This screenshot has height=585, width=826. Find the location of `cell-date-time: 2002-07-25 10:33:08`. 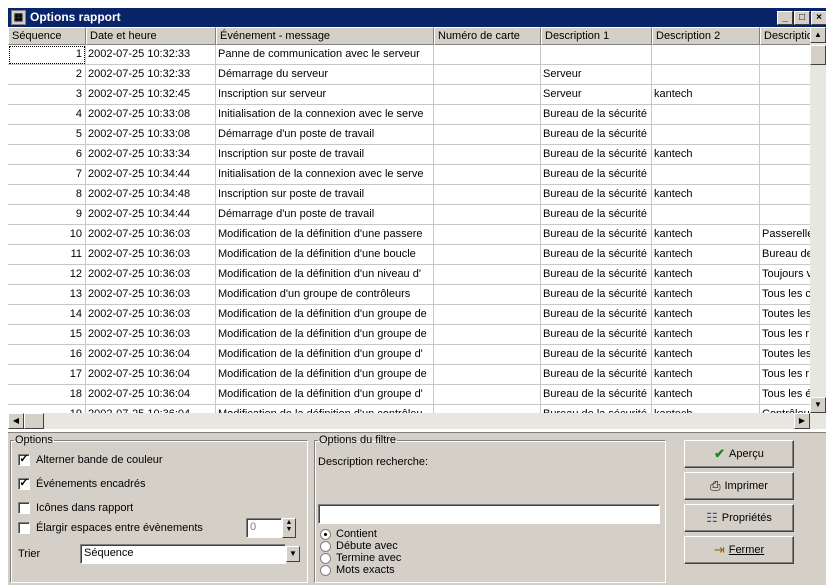

cell-date-time: 2002-07-25 10:33:08 is located at coordinates (151, 115).